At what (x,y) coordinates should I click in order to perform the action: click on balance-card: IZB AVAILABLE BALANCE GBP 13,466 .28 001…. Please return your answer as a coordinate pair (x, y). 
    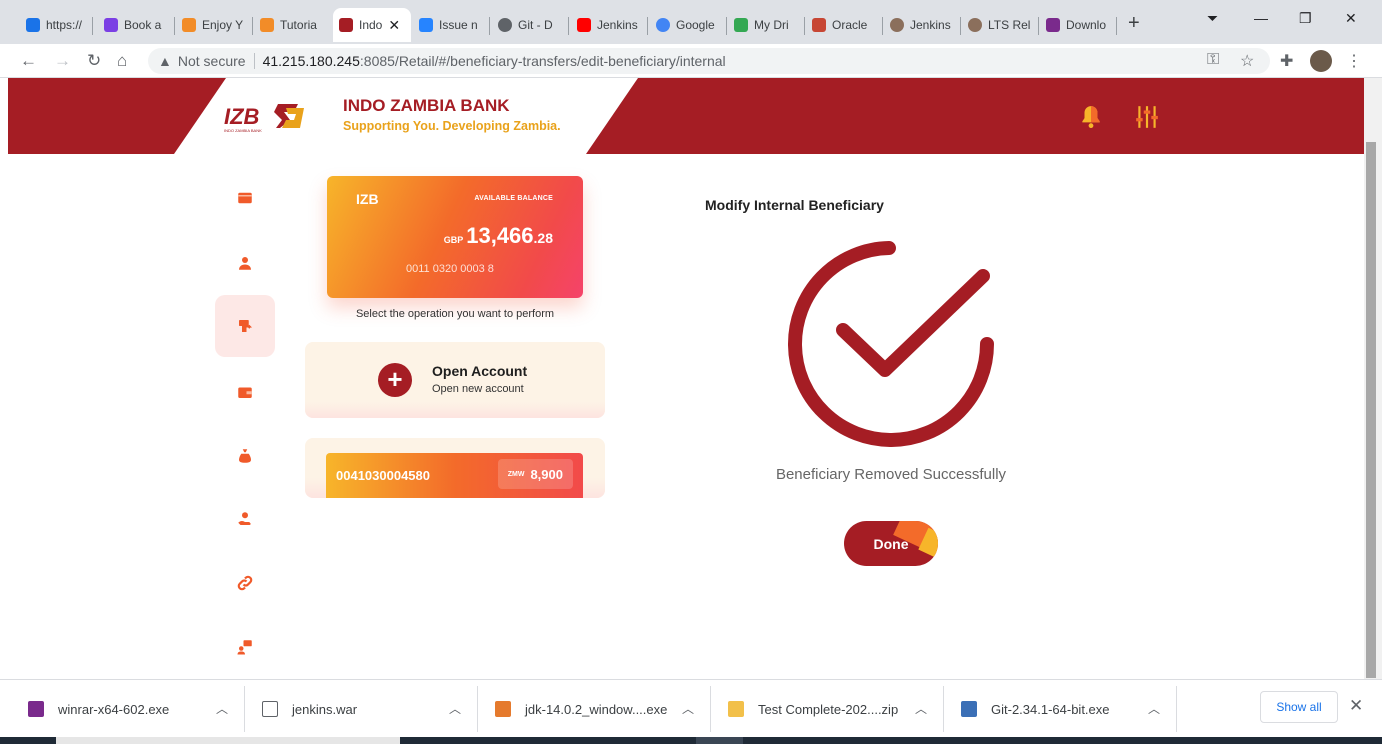
    Looking at the image, I should click on (455, 237).